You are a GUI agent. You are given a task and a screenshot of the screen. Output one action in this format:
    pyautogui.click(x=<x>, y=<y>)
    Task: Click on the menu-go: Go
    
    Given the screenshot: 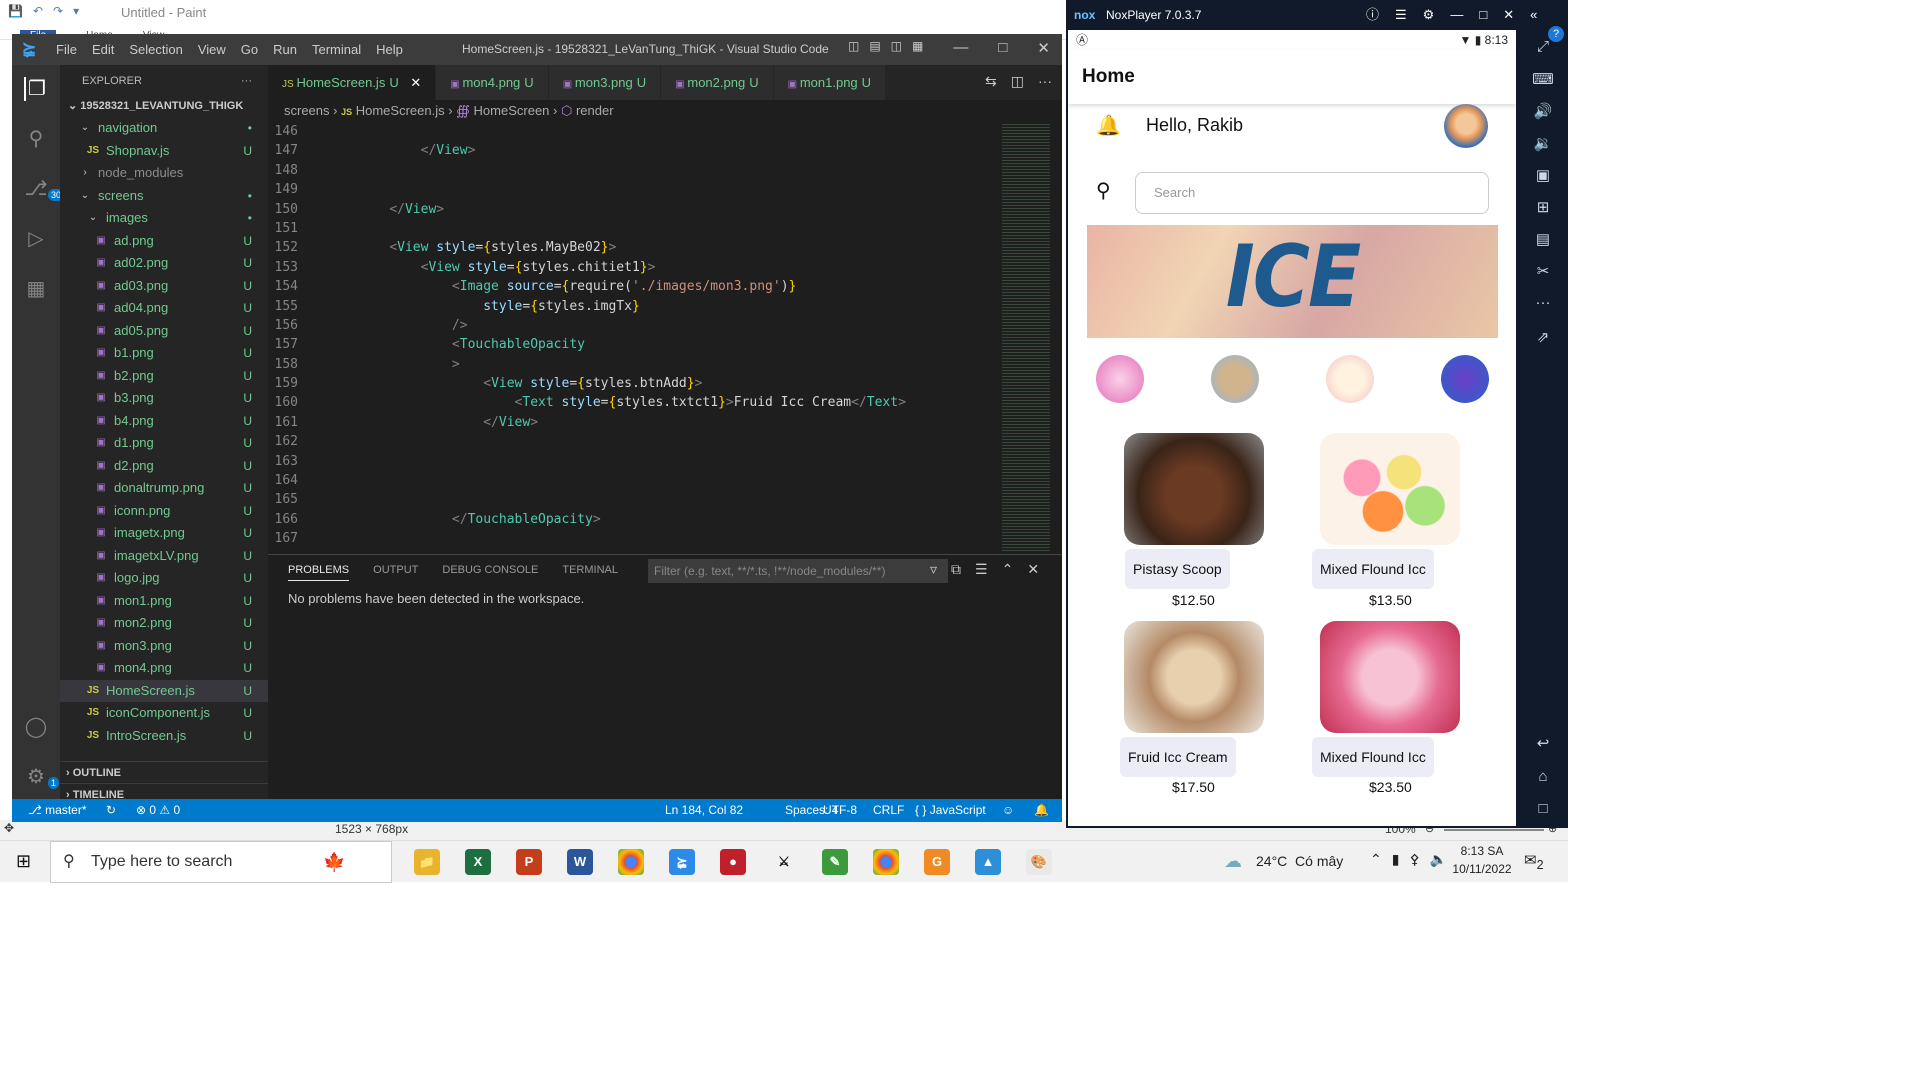 What is the action you would take?
    pyautogui.click(x=249, y=49)
    